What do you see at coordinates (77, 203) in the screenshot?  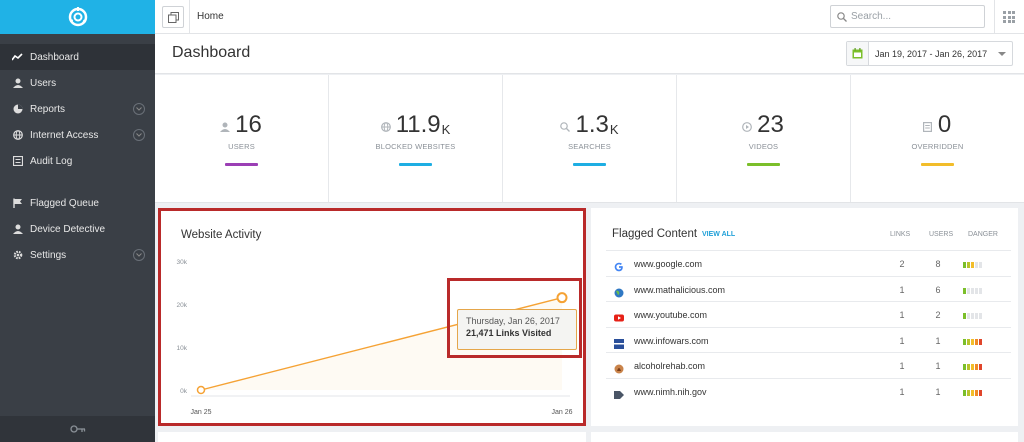 I see `sidebar-item-flagged-queue: Flagged Queue` at bounding box center [77, 203].